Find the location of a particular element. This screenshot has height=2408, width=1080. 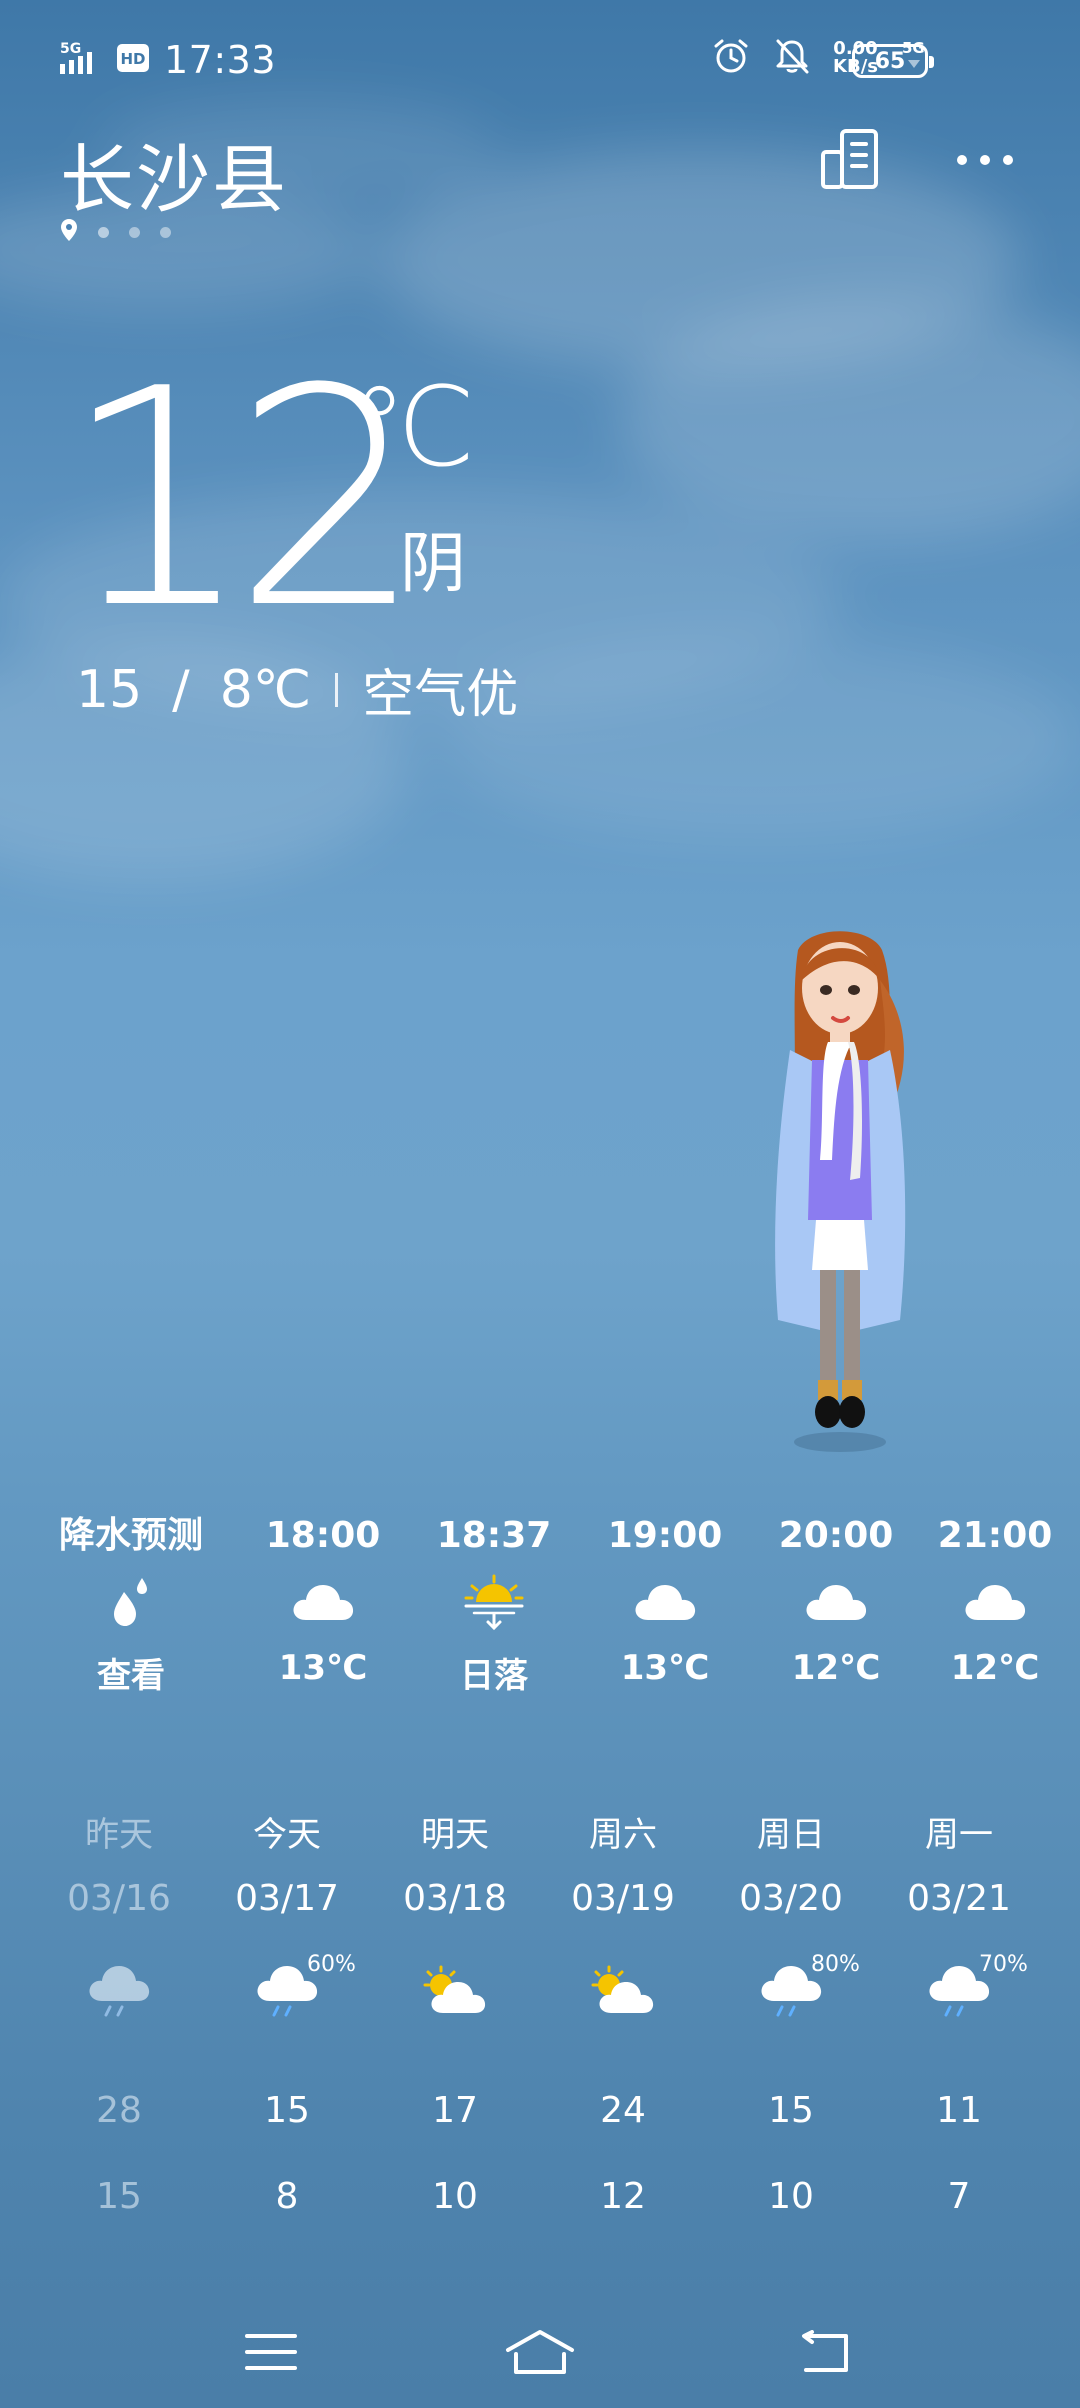

daily-day: 今天 is located at coordinates (287, 1835).